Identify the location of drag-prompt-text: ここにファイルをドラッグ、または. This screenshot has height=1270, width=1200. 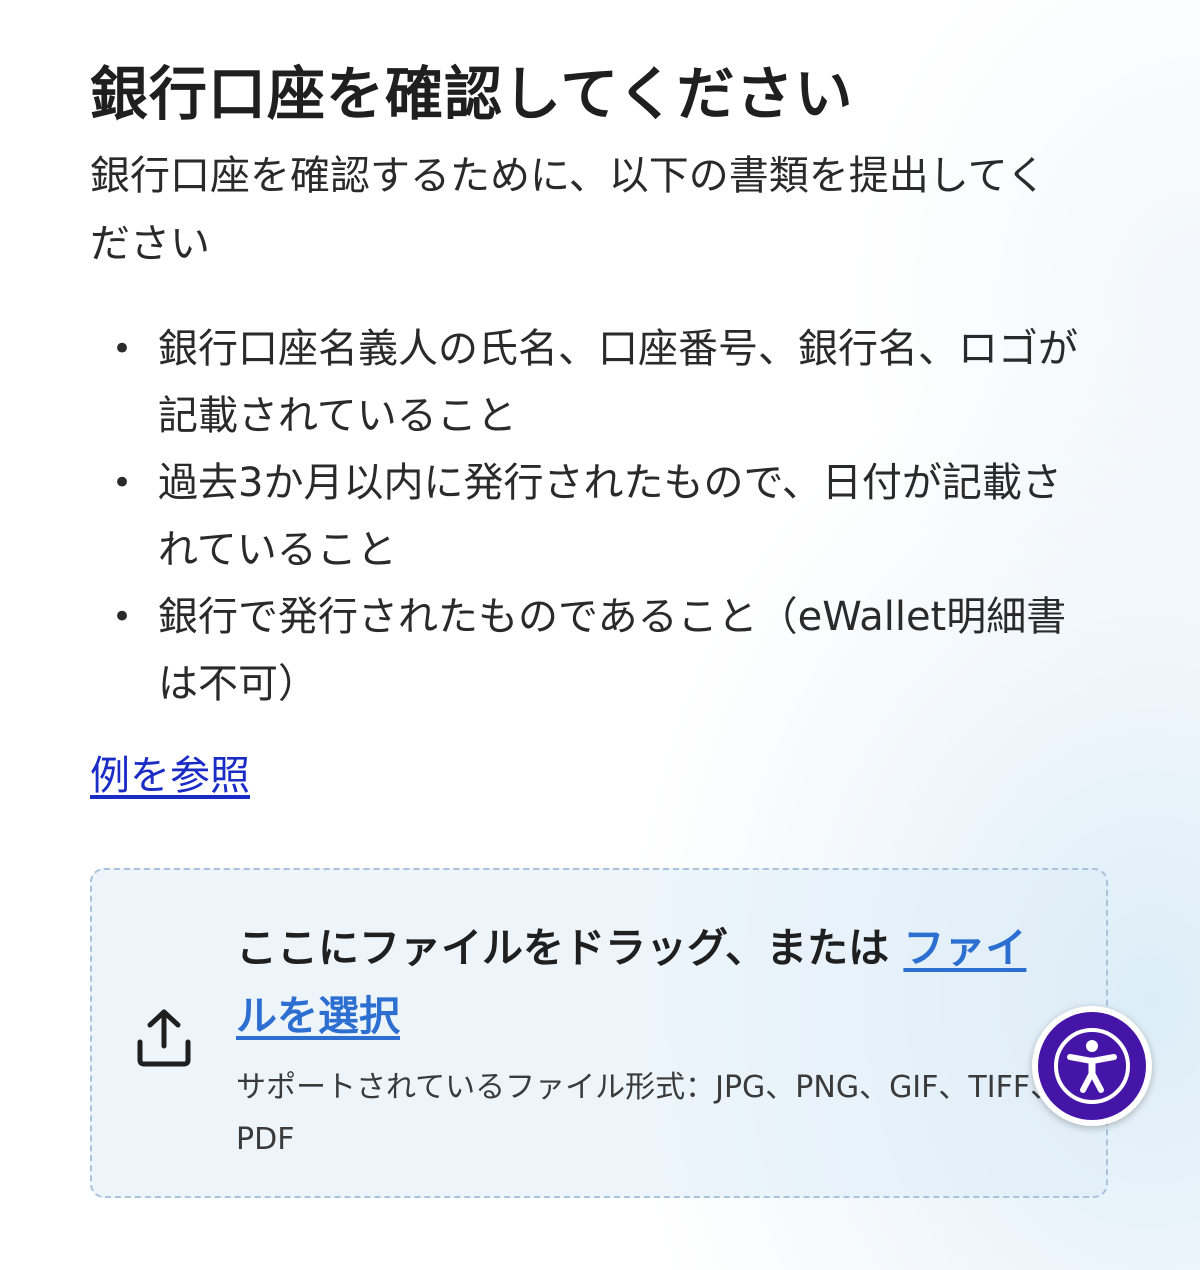
(570, 948).